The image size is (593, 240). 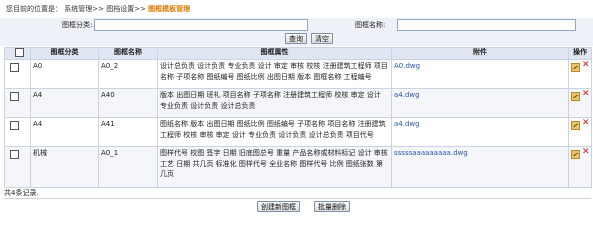 I want to click on select-all-checkbox, so click(x=19, y=52).